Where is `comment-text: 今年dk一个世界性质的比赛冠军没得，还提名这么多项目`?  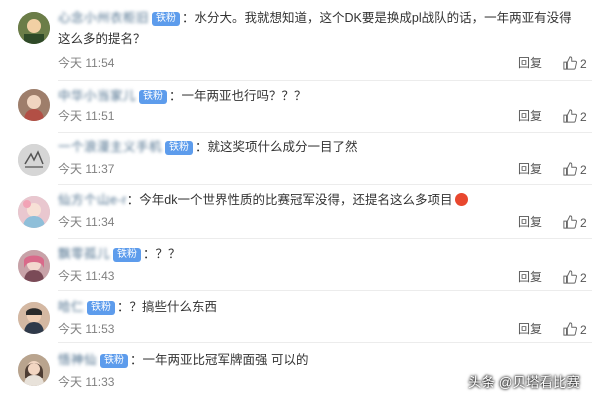 comment-text: 今年dk一个世界性质的比赛冠军没得，还提名这么多项目 is located at coordinates (296, 200).